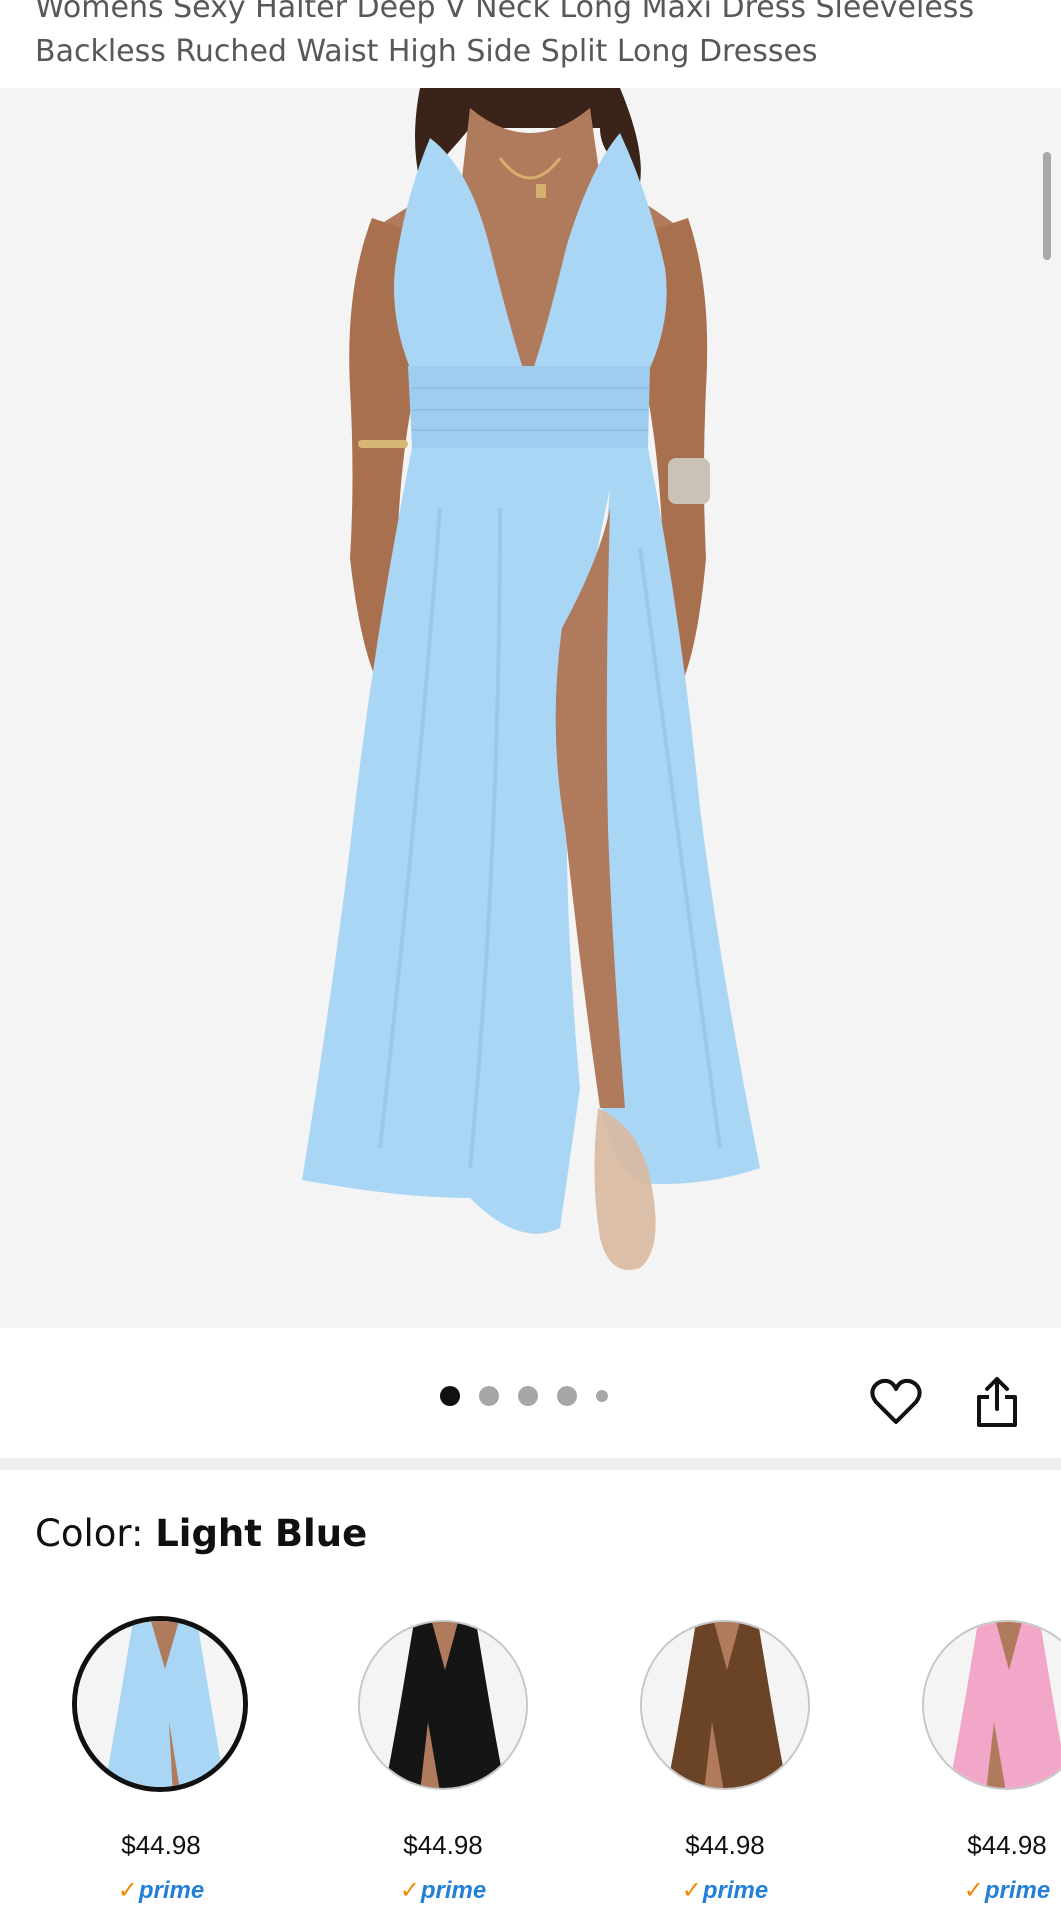 This screenshot has width=1061, height=1920. What do you see at coordinates (1047, 206) in the screenshot?
I see `scrollbar` at bounding box center [1047, 206].